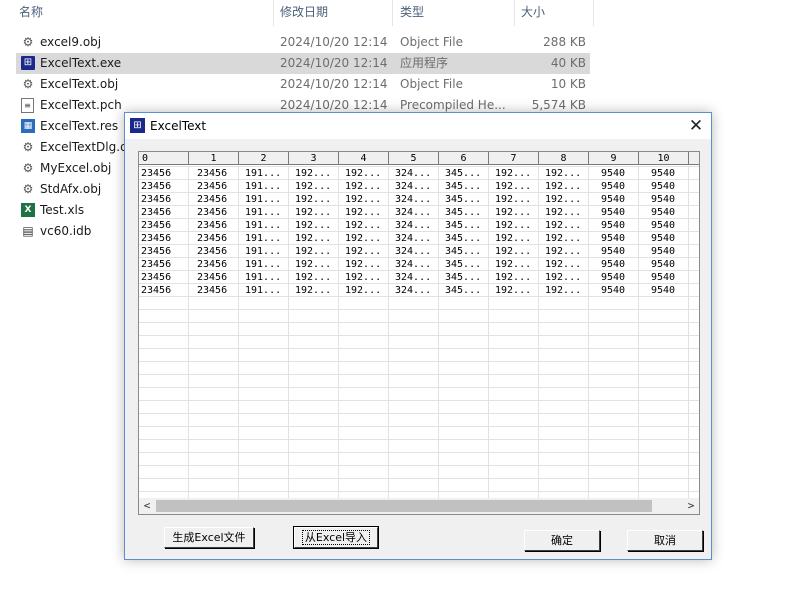 Image resolution: width=785 pixels, height=595 pixels. Describe the element at coordinates (336, 537) in the screenshot. I see `import-excel-button: 从Excel导入` at that location.